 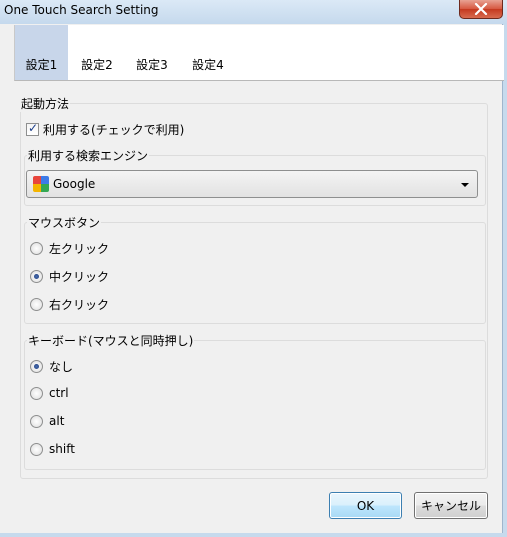 I want to click on mouse-option-right: 右クリック, so click(x=69, y=304).